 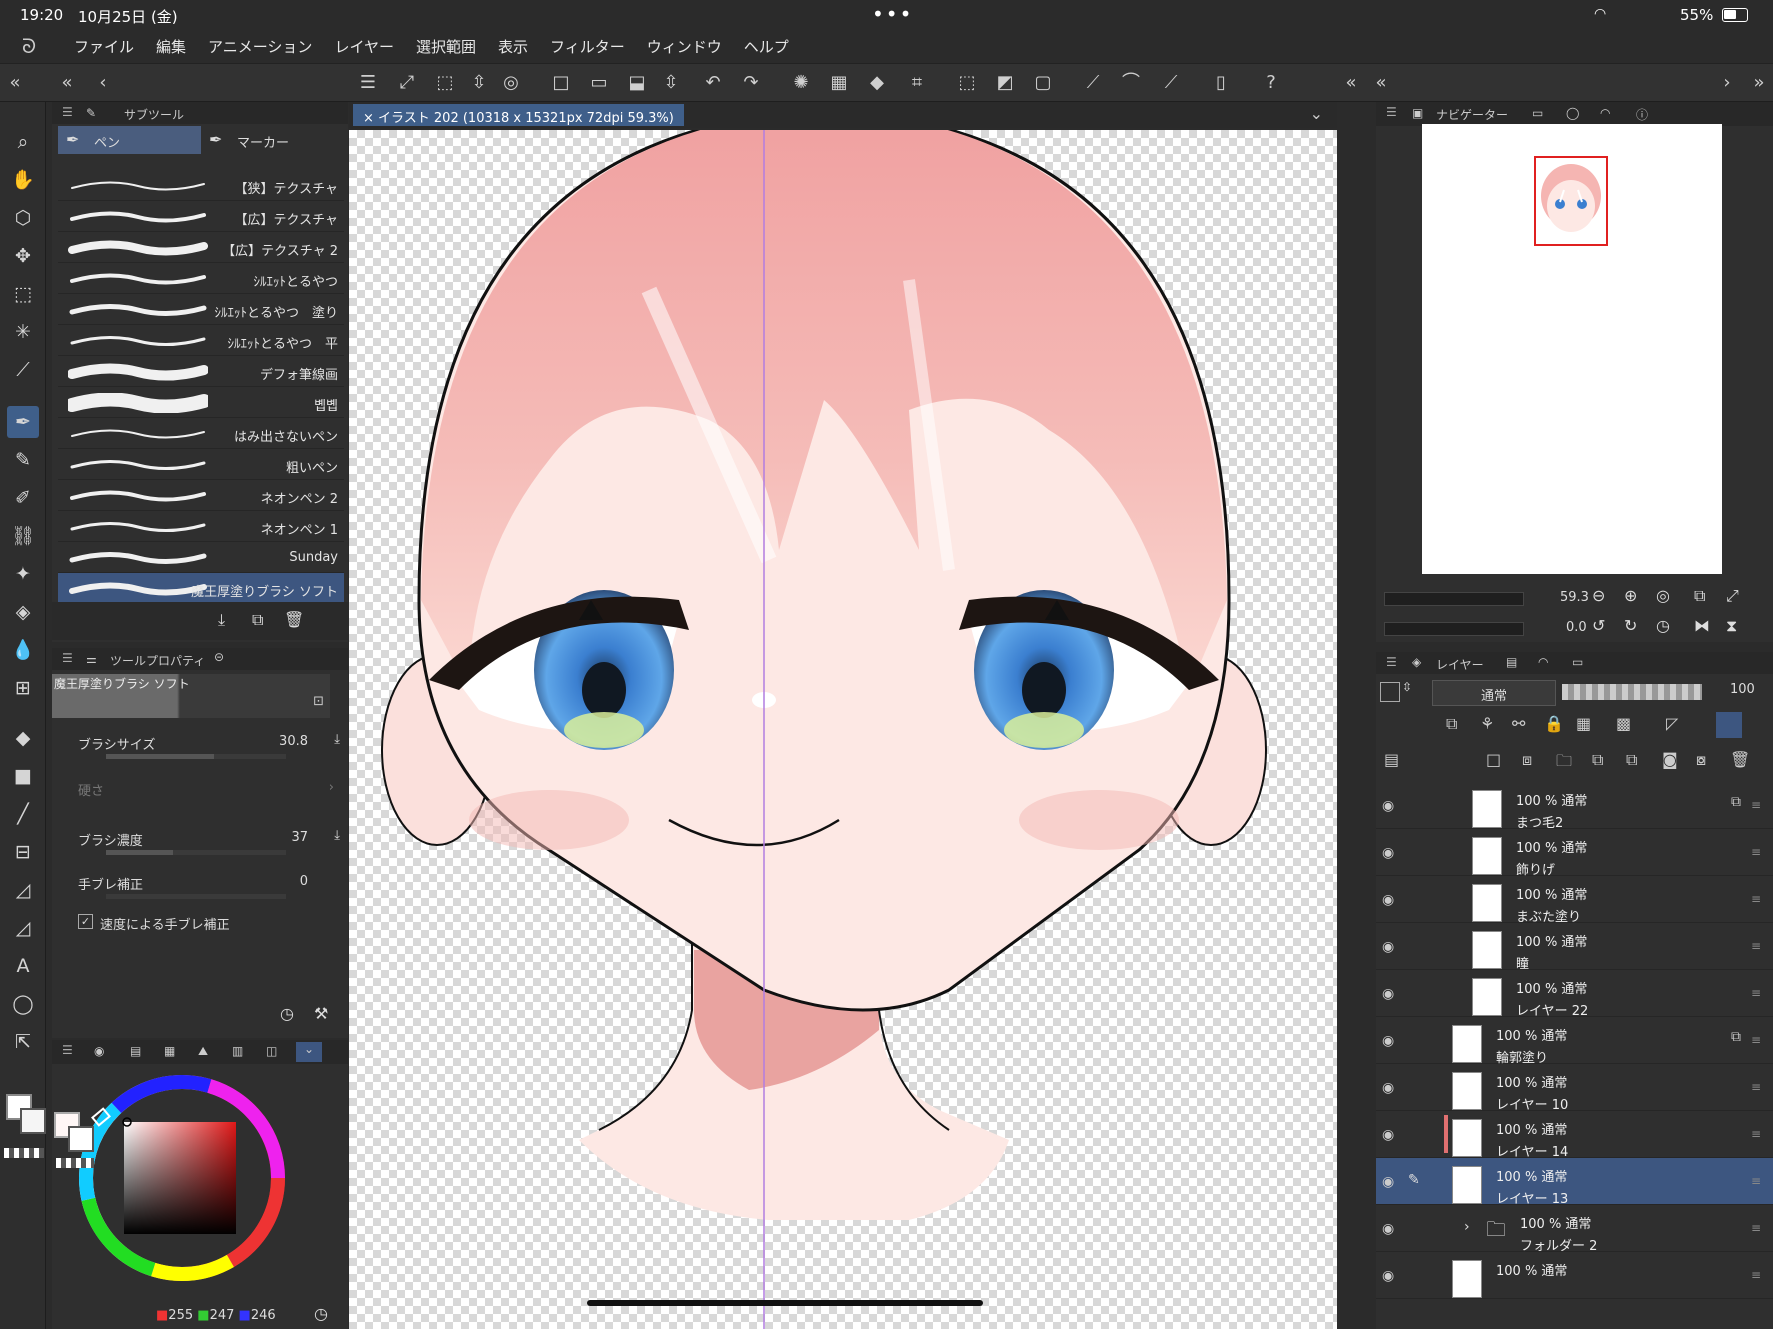 What do you see at coordinates (299, 837) in the screenshot?
I see `brush-density-value: 37` at bounding box center [299, 837].